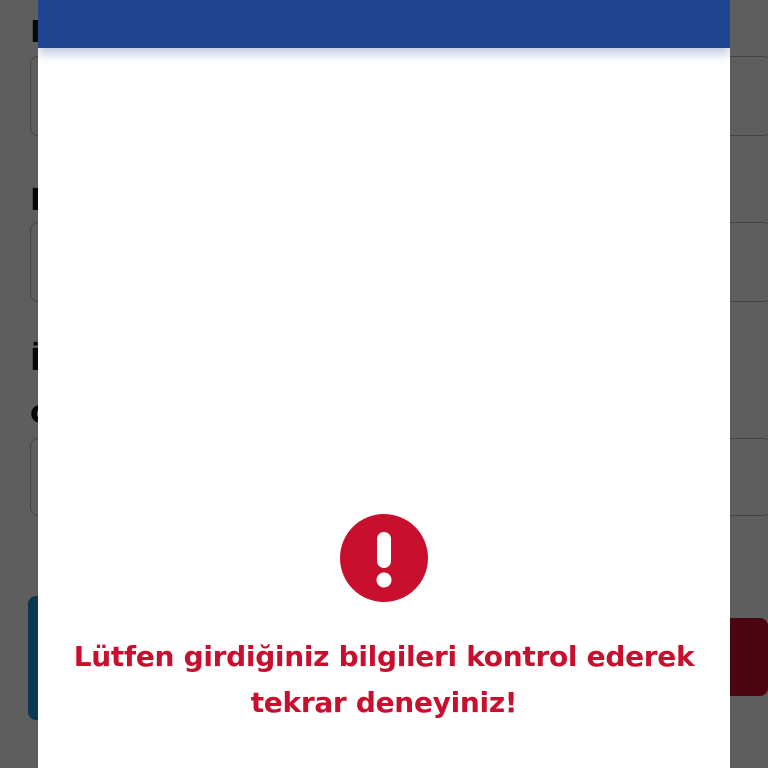 This screenshot has width=768, height=768. I want to click on exclamation-circle-icon, so click(384, 558).